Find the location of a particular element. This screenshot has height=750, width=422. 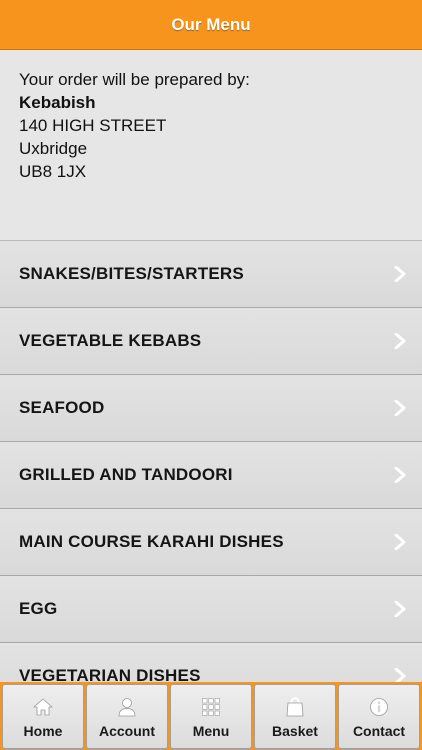

menu-category-karahi: MAIN COURSE KARAHI DISHES is located at coordinates (211, 542).